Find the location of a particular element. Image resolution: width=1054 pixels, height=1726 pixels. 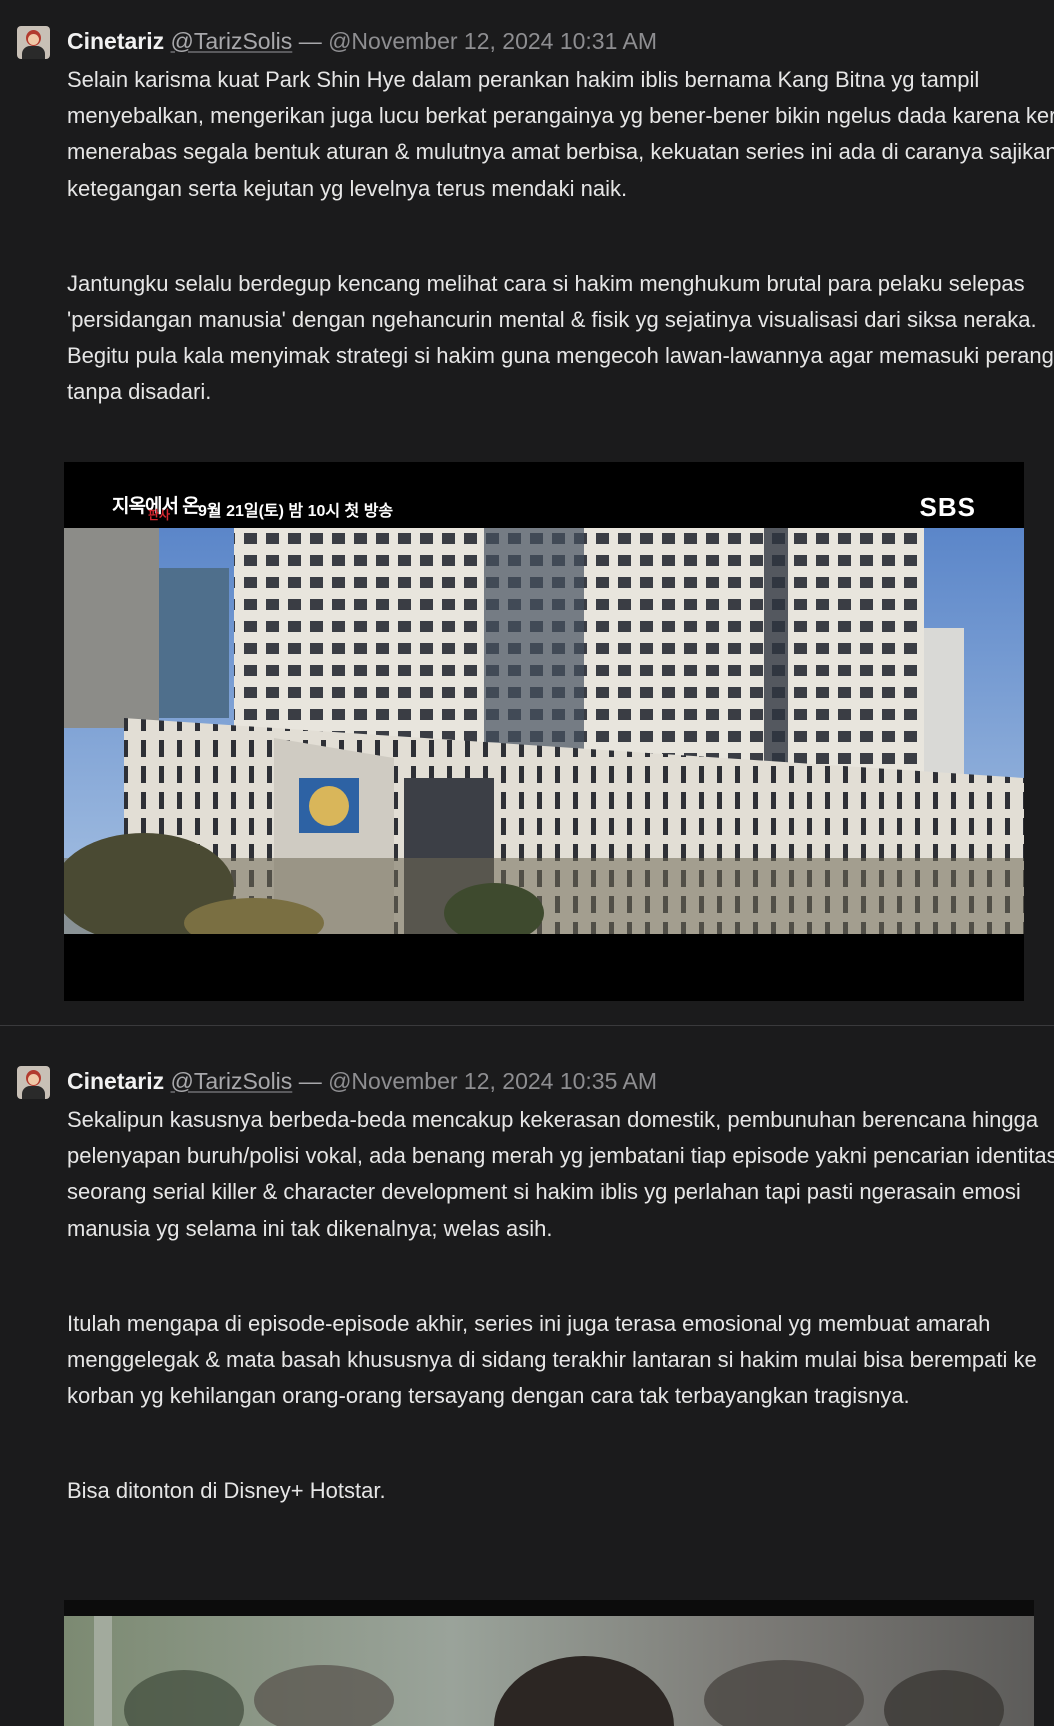

attached-image-crowd is located at coordinates (549, 1663).